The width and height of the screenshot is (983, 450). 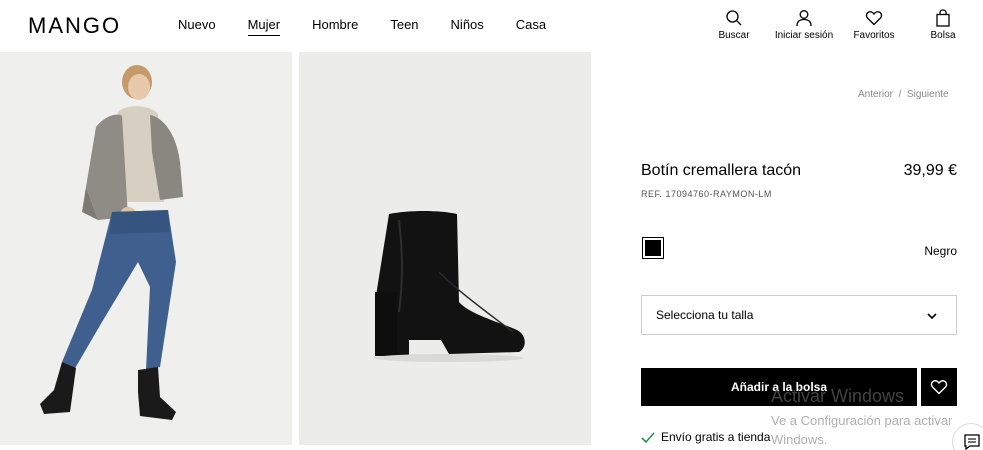 I want to click on check-icon, so click(x=648, y=437).